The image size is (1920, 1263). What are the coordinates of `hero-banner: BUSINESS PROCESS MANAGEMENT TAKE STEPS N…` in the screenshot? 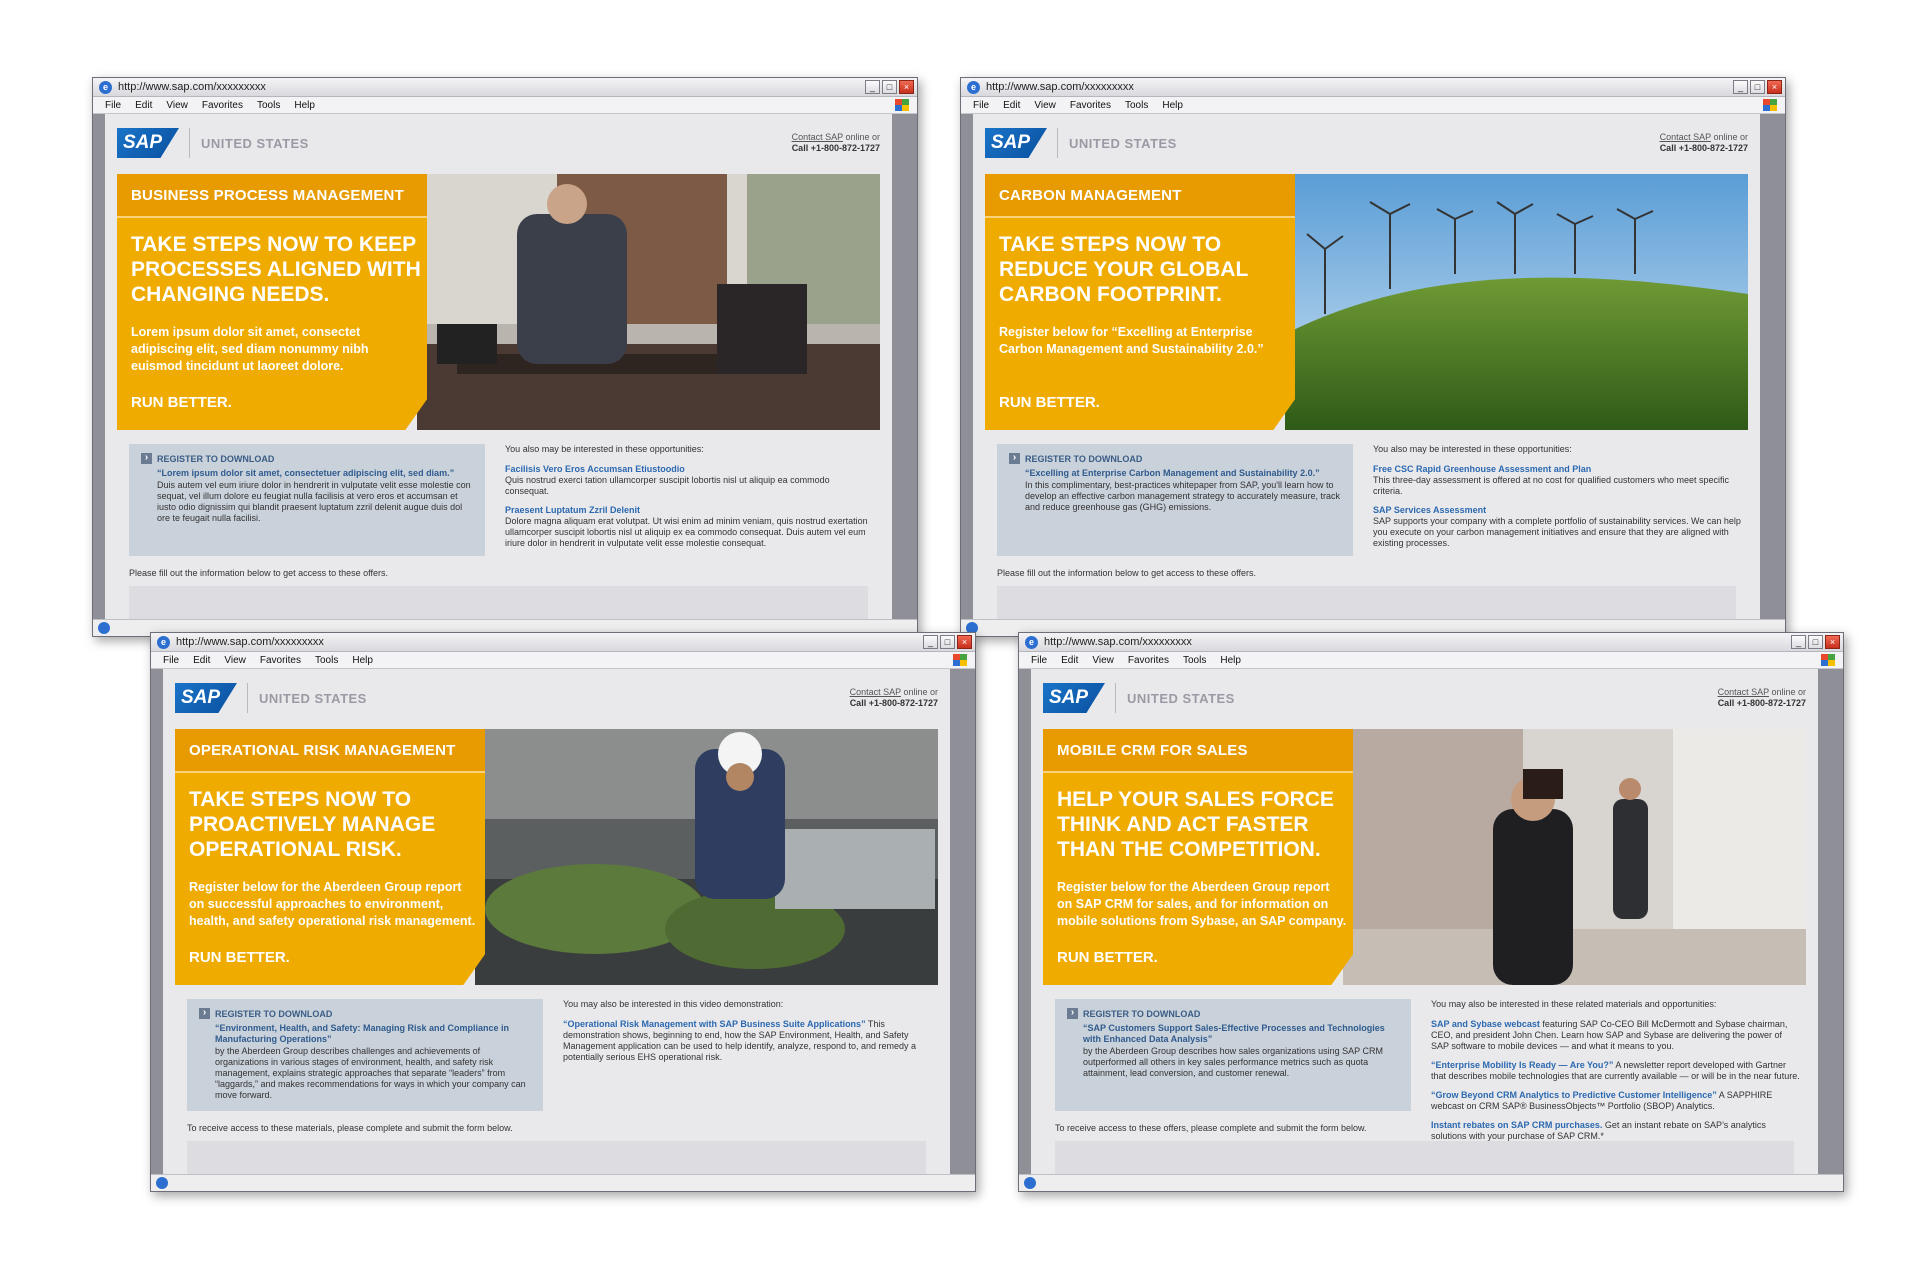 It's located at (498, 302).